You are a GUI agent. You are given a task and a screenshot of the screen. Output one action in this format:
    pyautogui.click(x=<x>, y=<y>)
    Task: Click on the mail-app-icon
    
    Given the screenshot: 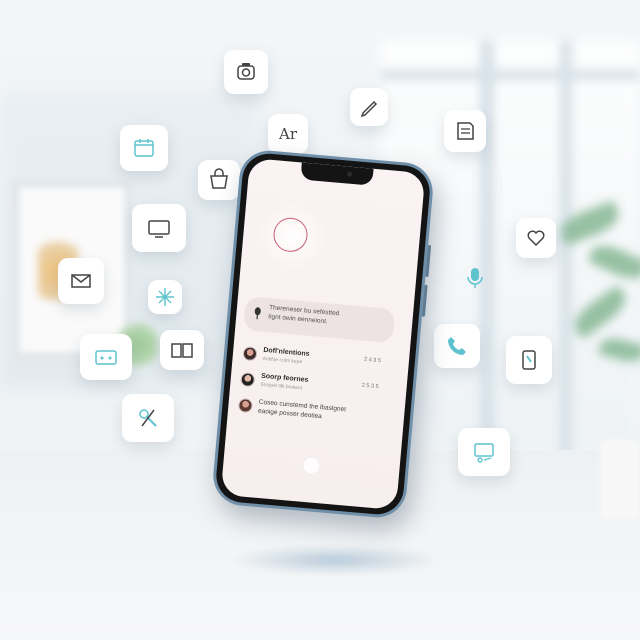 What is the action you would take?
    pyautogui.click(x=81, y=281)
    